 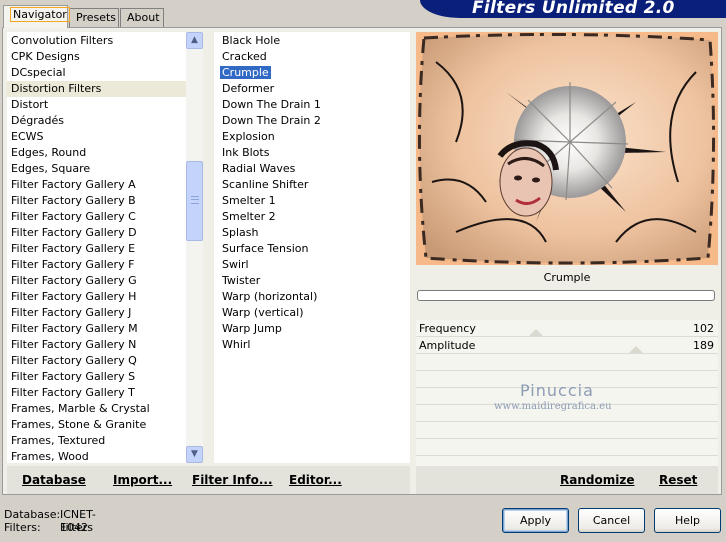 What do you see at coordinates (249, 200) in the screenshot?
I see `filter-item-label: Smelter 1` at bounding box center [249, 200].